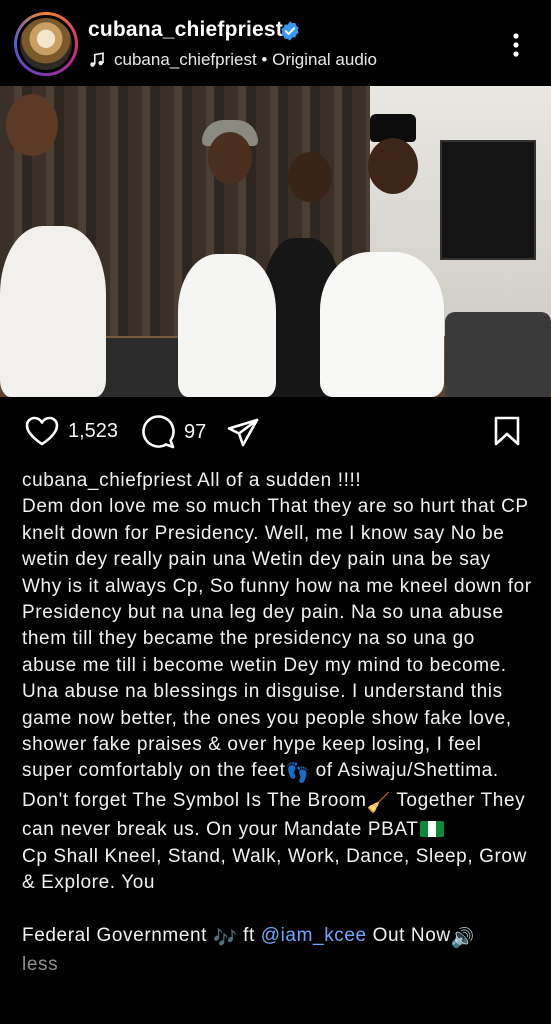 This screenshot has width=551, height=1024. What do you see at coordinates (53, 311) in the screenshot?
I see `person-white-outfit-left` at bounding box center [53, 311].